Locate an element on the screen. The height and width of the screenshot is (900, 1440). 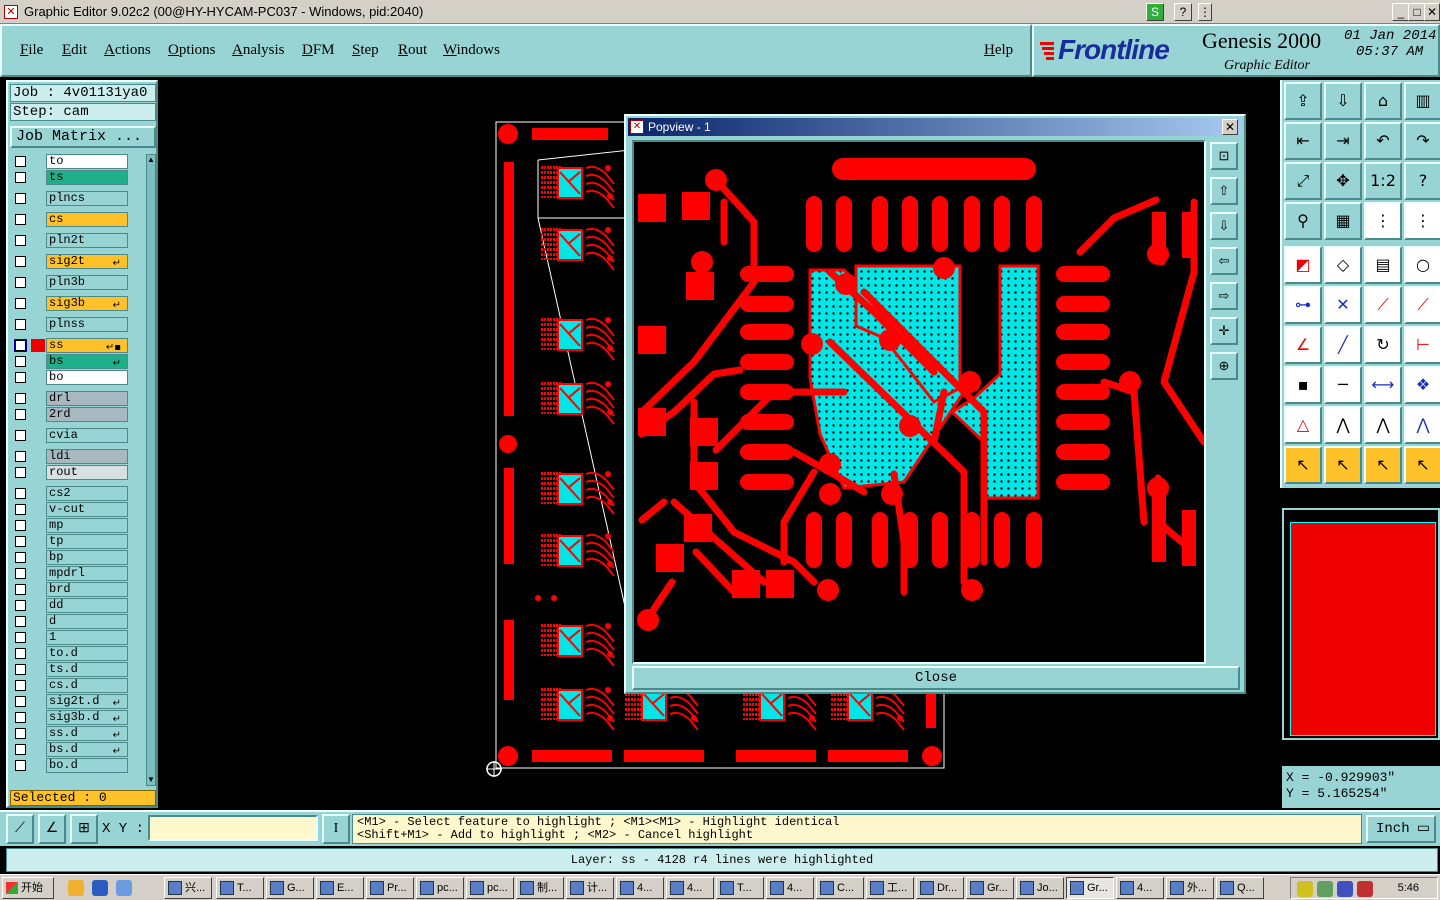
layer-row-ldi: ldi is located at coordinates (77, 456).